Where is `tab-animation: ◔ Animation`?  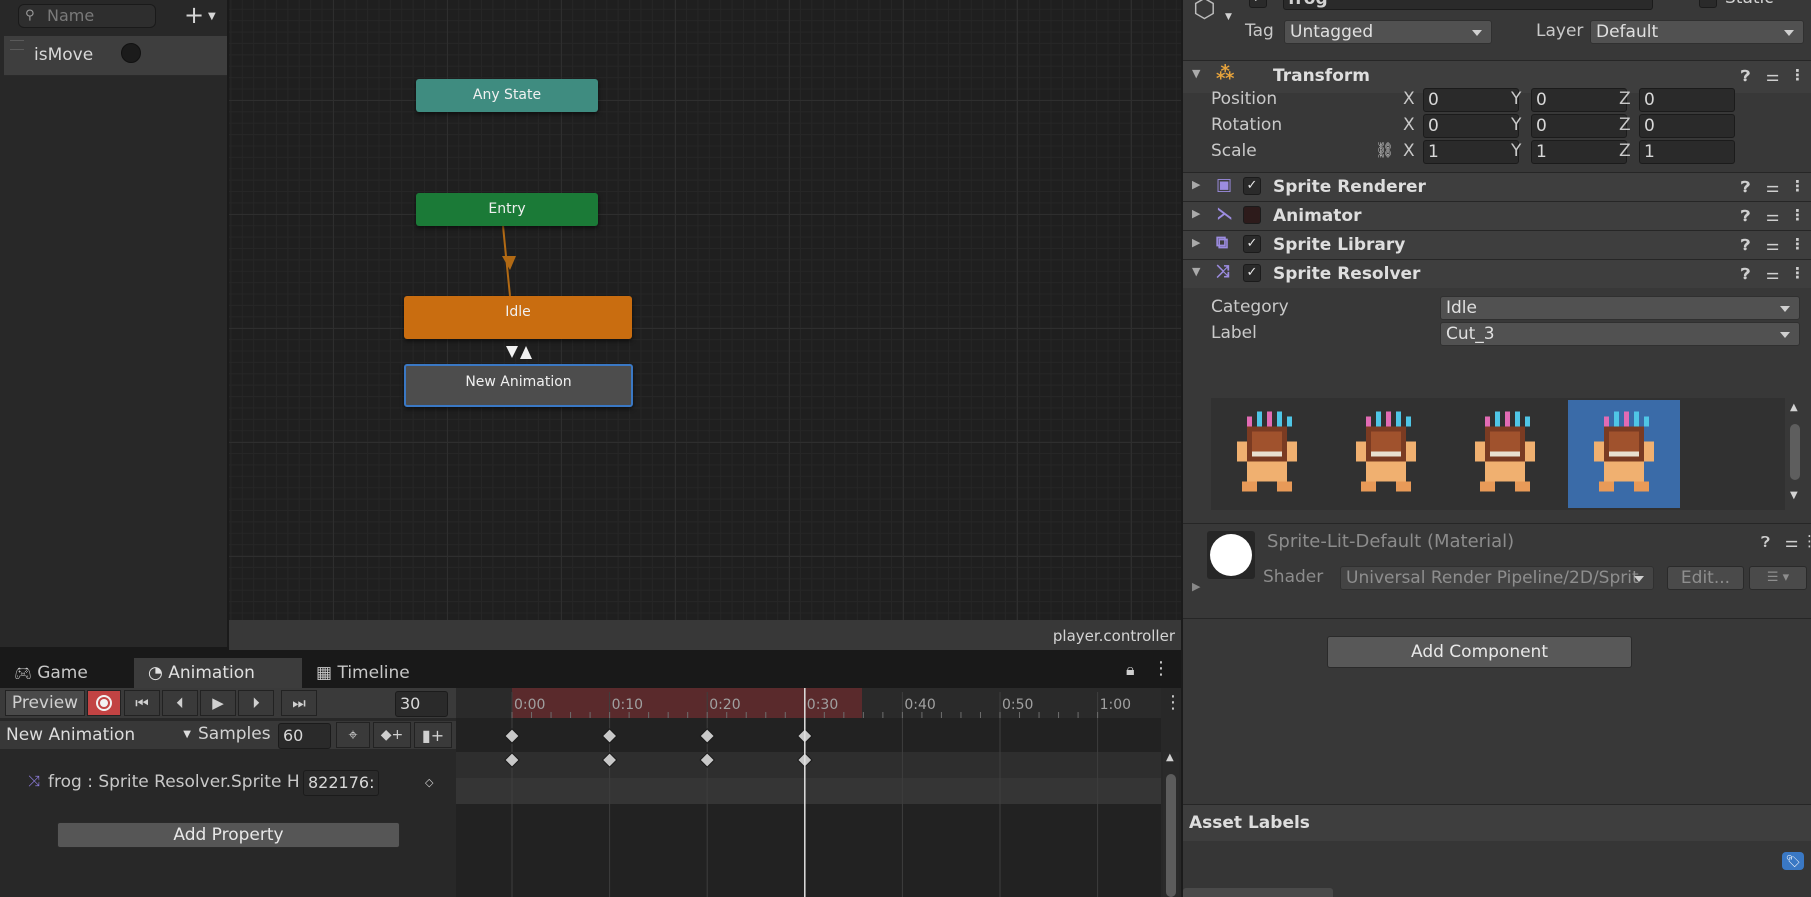 tab-animation: ◔ Animation is located at coordinates (218, 673).